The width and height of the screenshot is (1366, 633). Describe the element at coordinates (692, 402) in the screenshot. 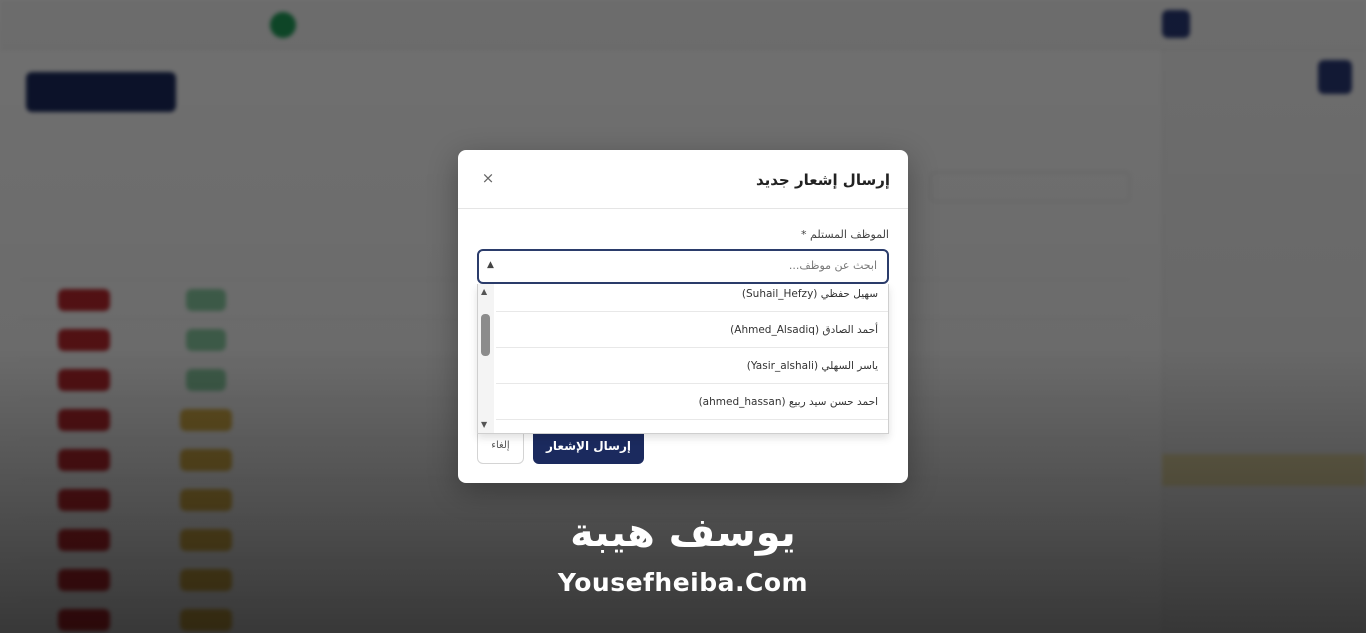

I see `dropdown-option: احمد حسن سيد ربيع (ahmed_hassan)` at that location.